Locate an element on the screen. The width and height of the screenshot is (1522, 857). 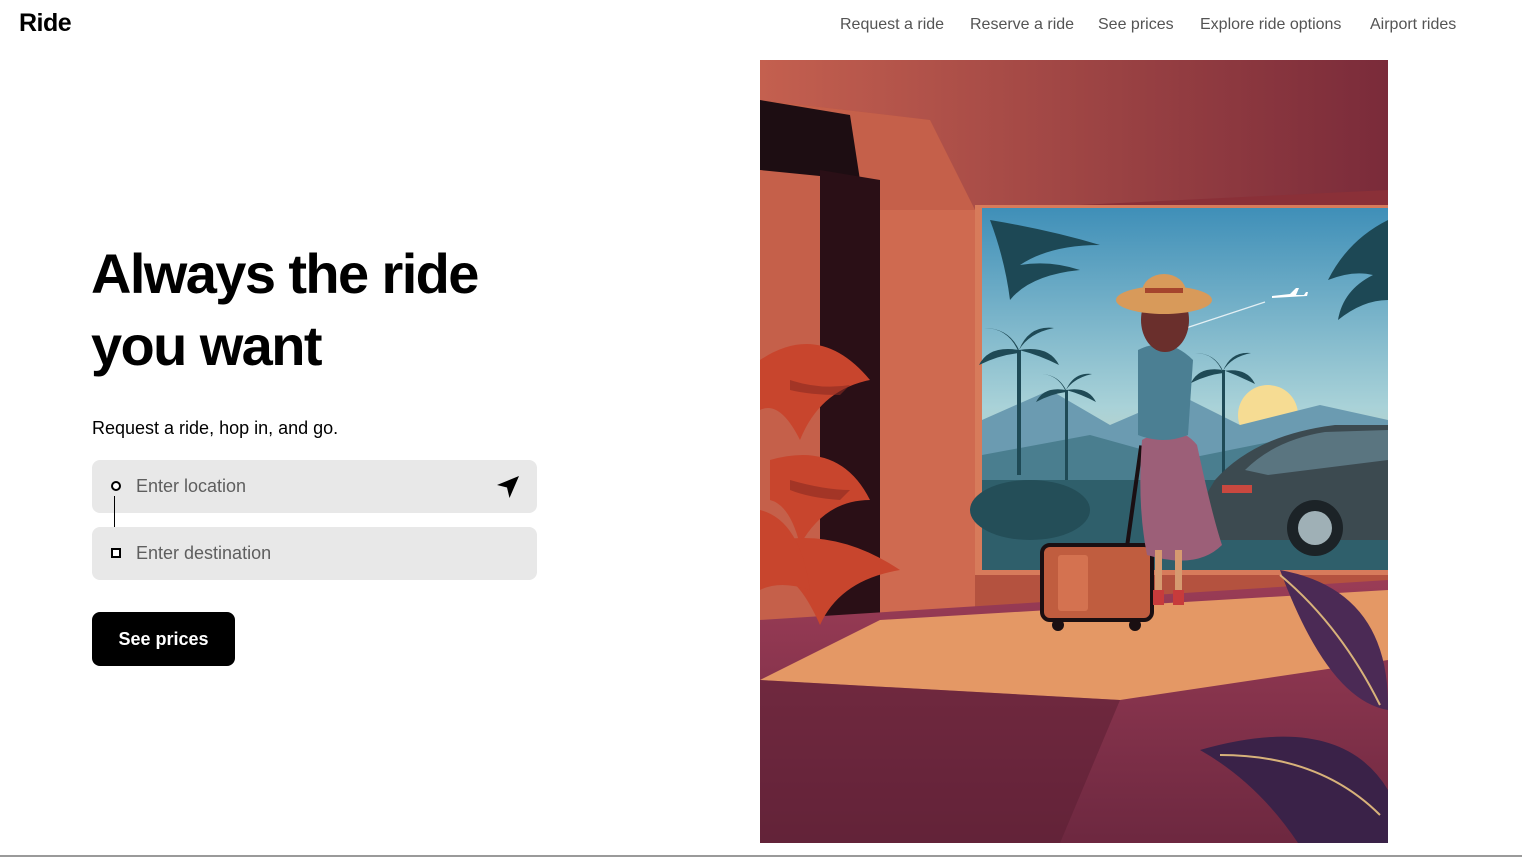
destination-field is located at coordinates (314, 553).